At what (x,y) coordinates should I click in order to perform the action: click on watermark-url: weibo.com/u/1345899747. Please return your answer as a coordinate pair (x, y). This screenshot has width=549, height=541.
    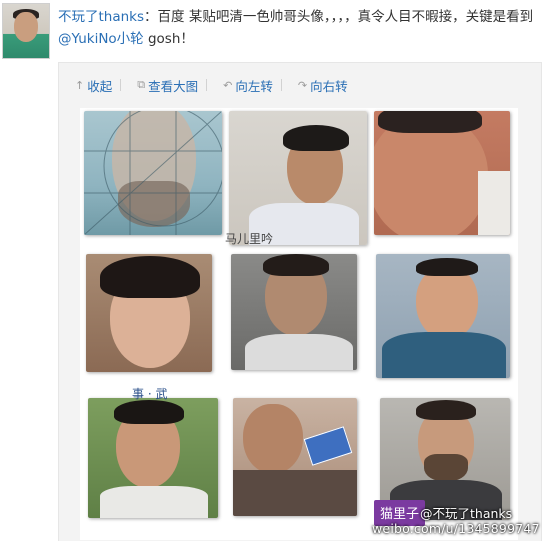
    Looking at the image, I should click on (456, 528).